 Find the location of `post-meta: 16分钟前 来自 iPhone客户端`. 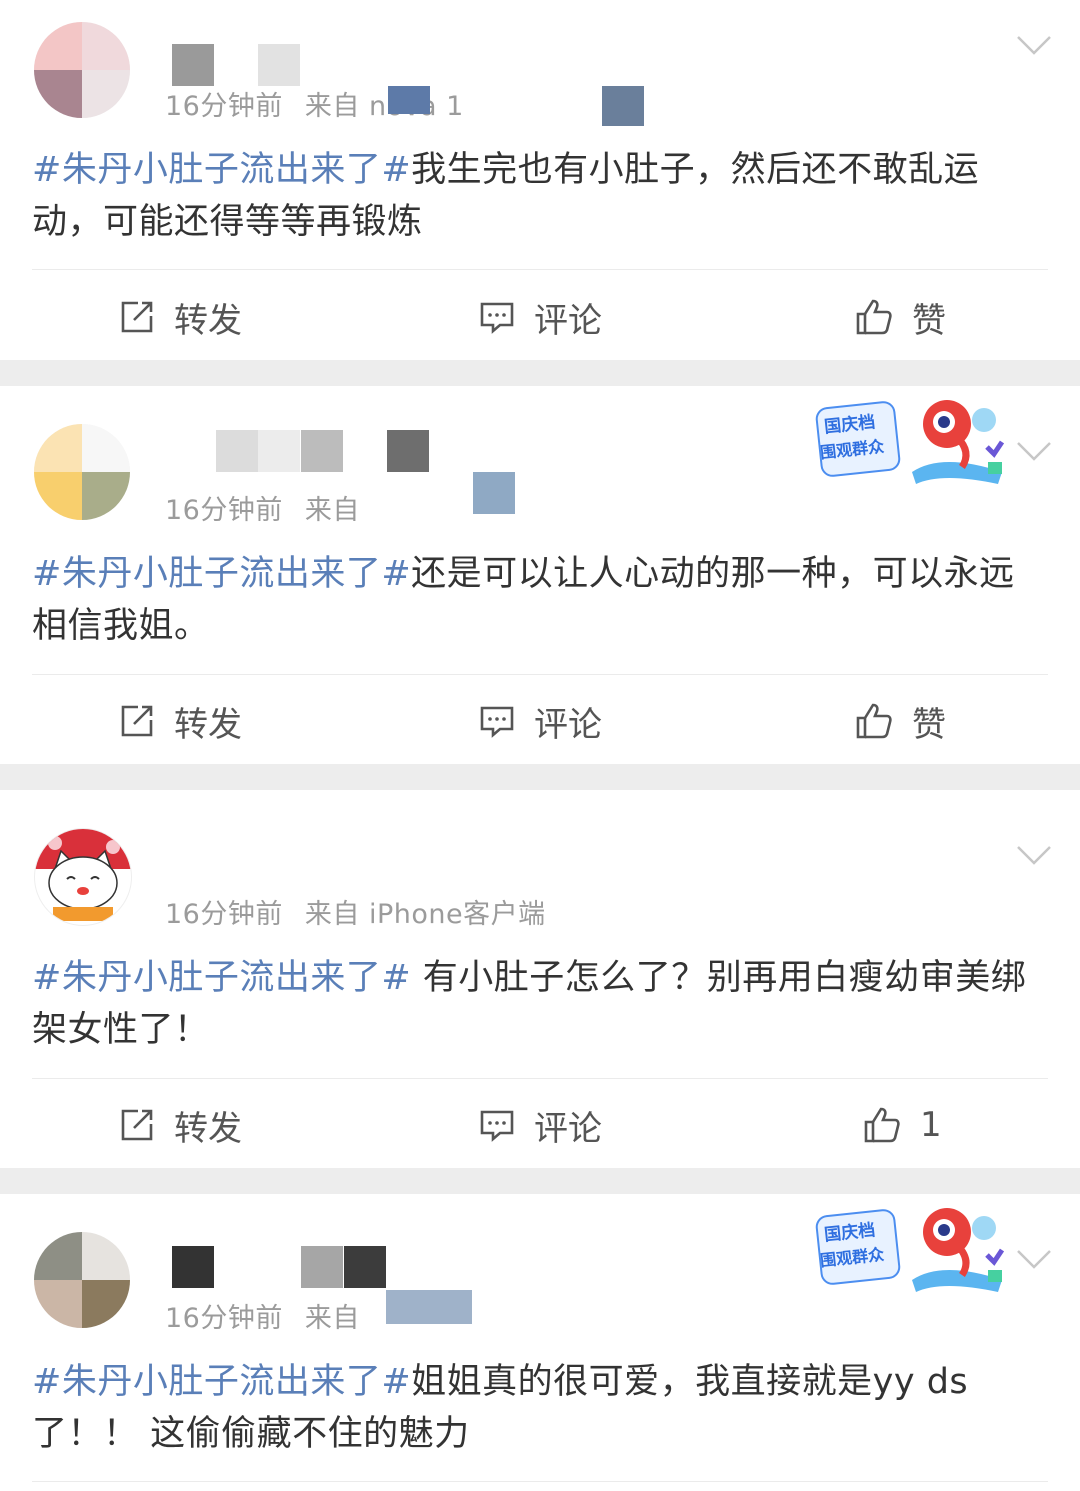

post-meta: 16分钟前 来自 iPhone客户端 is located at coordinates (355, 911).